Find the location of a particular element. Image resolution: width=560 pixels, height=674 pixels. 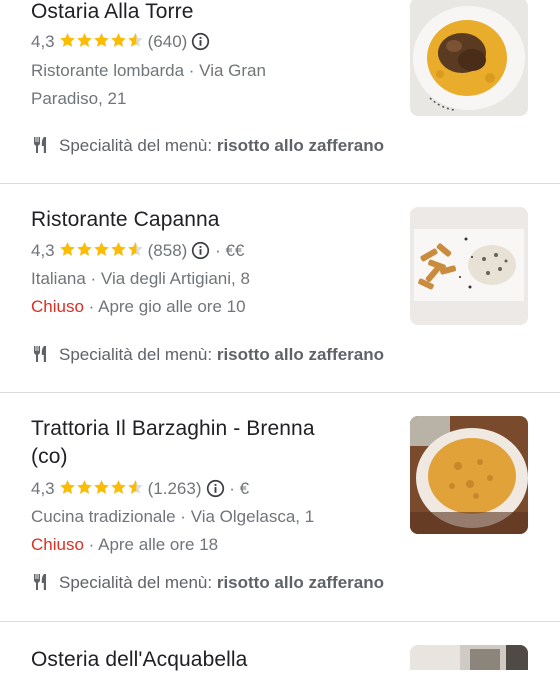

rating-row: 4,3 (1.263) · € is located at coordinates (140, 489).